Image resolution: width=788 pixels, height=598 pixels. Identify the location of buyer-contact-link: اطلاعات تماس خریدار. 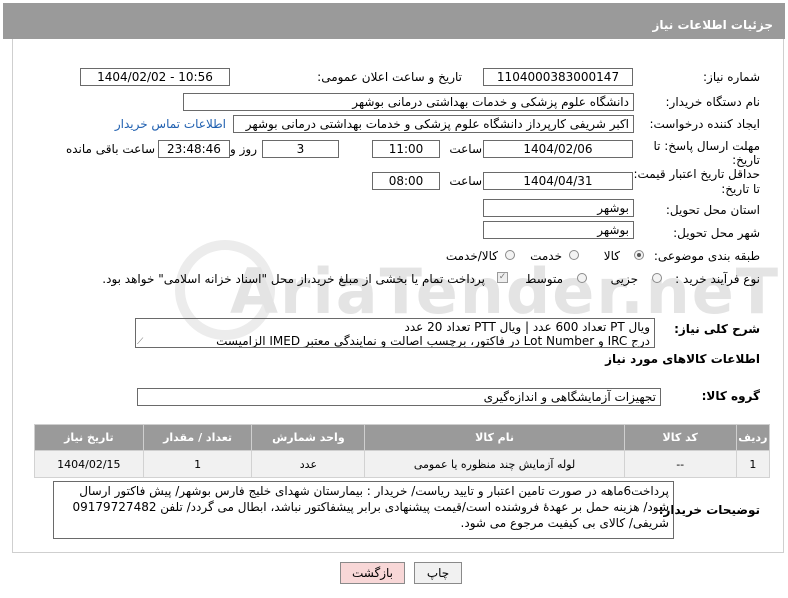
(170, 124).